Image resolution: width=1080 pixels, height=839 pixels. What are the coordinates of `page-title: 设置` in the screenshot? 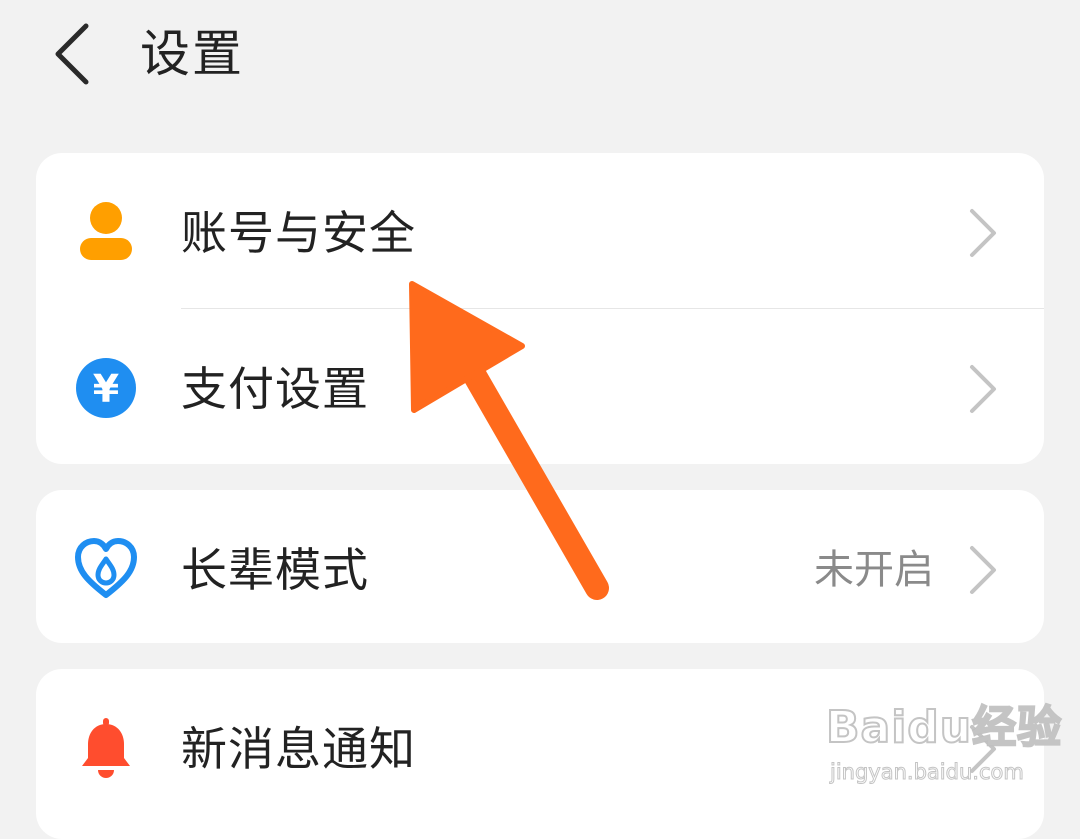 It's located at (192, 54).